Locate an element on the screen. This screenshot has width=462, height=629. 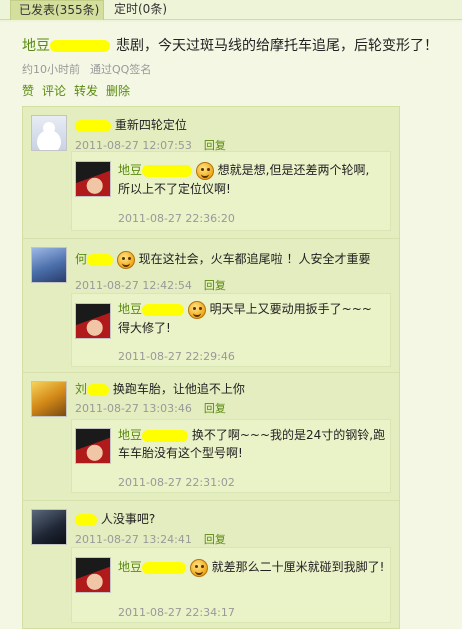
forward-button: 转发 is located at coordinates (86, 91).